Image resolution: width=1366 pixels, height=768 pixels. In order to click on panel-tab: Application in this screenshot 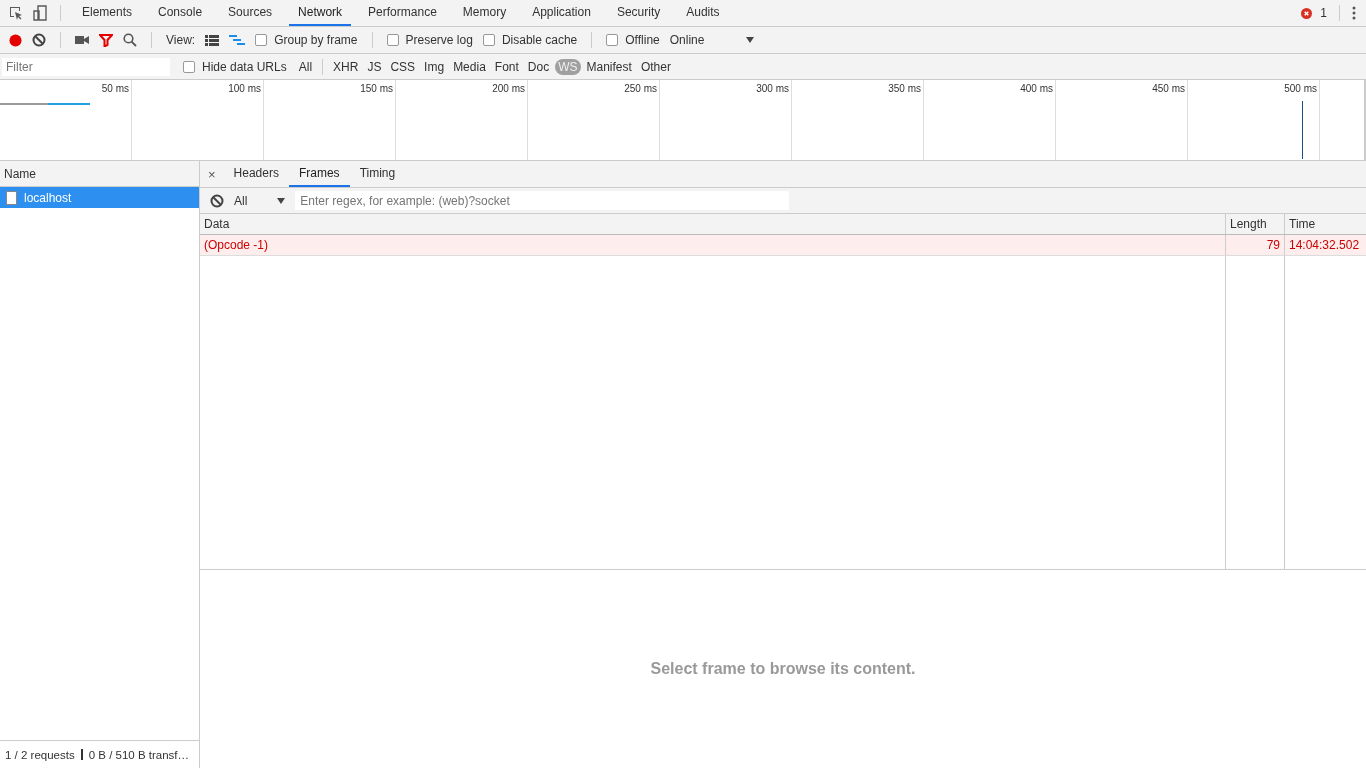, I will do `click(561, 13)`.